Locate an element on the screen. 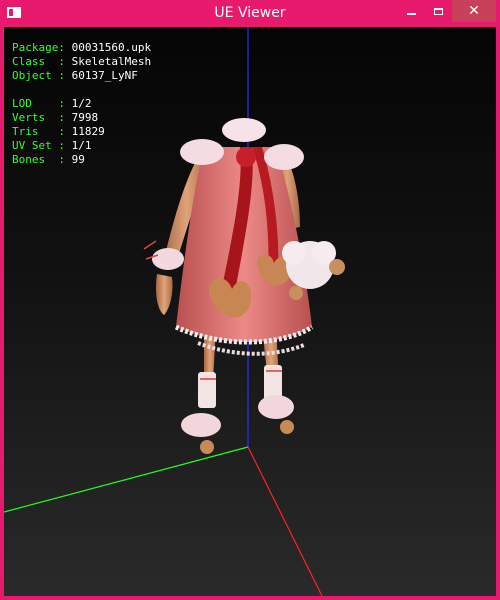 The height and width of the screenshot is (600, 500). maximize-icon is located at coordinates (438, 11).